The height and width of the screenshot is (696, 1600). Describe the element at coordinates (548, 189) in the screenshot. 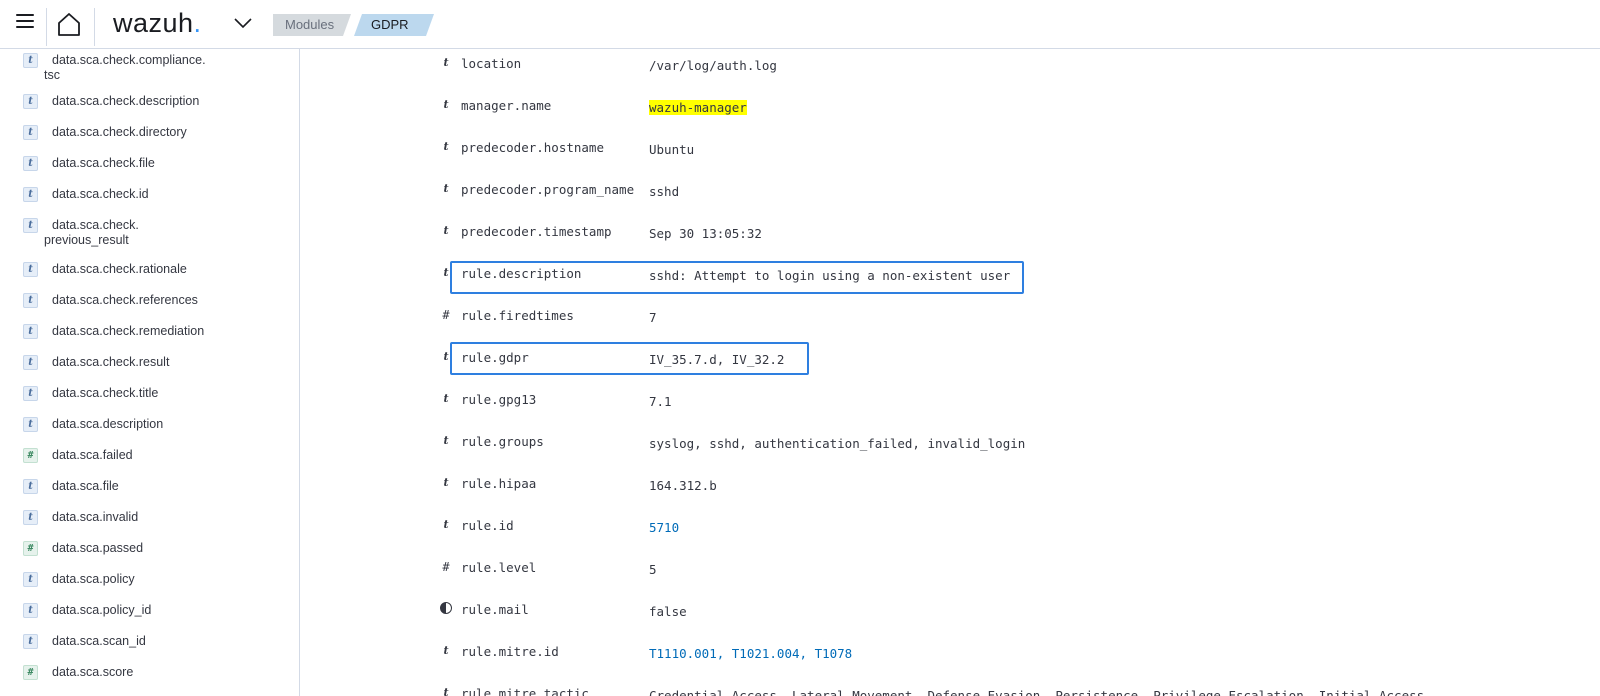

I see `field-name: predecoder.program_name` at that location.